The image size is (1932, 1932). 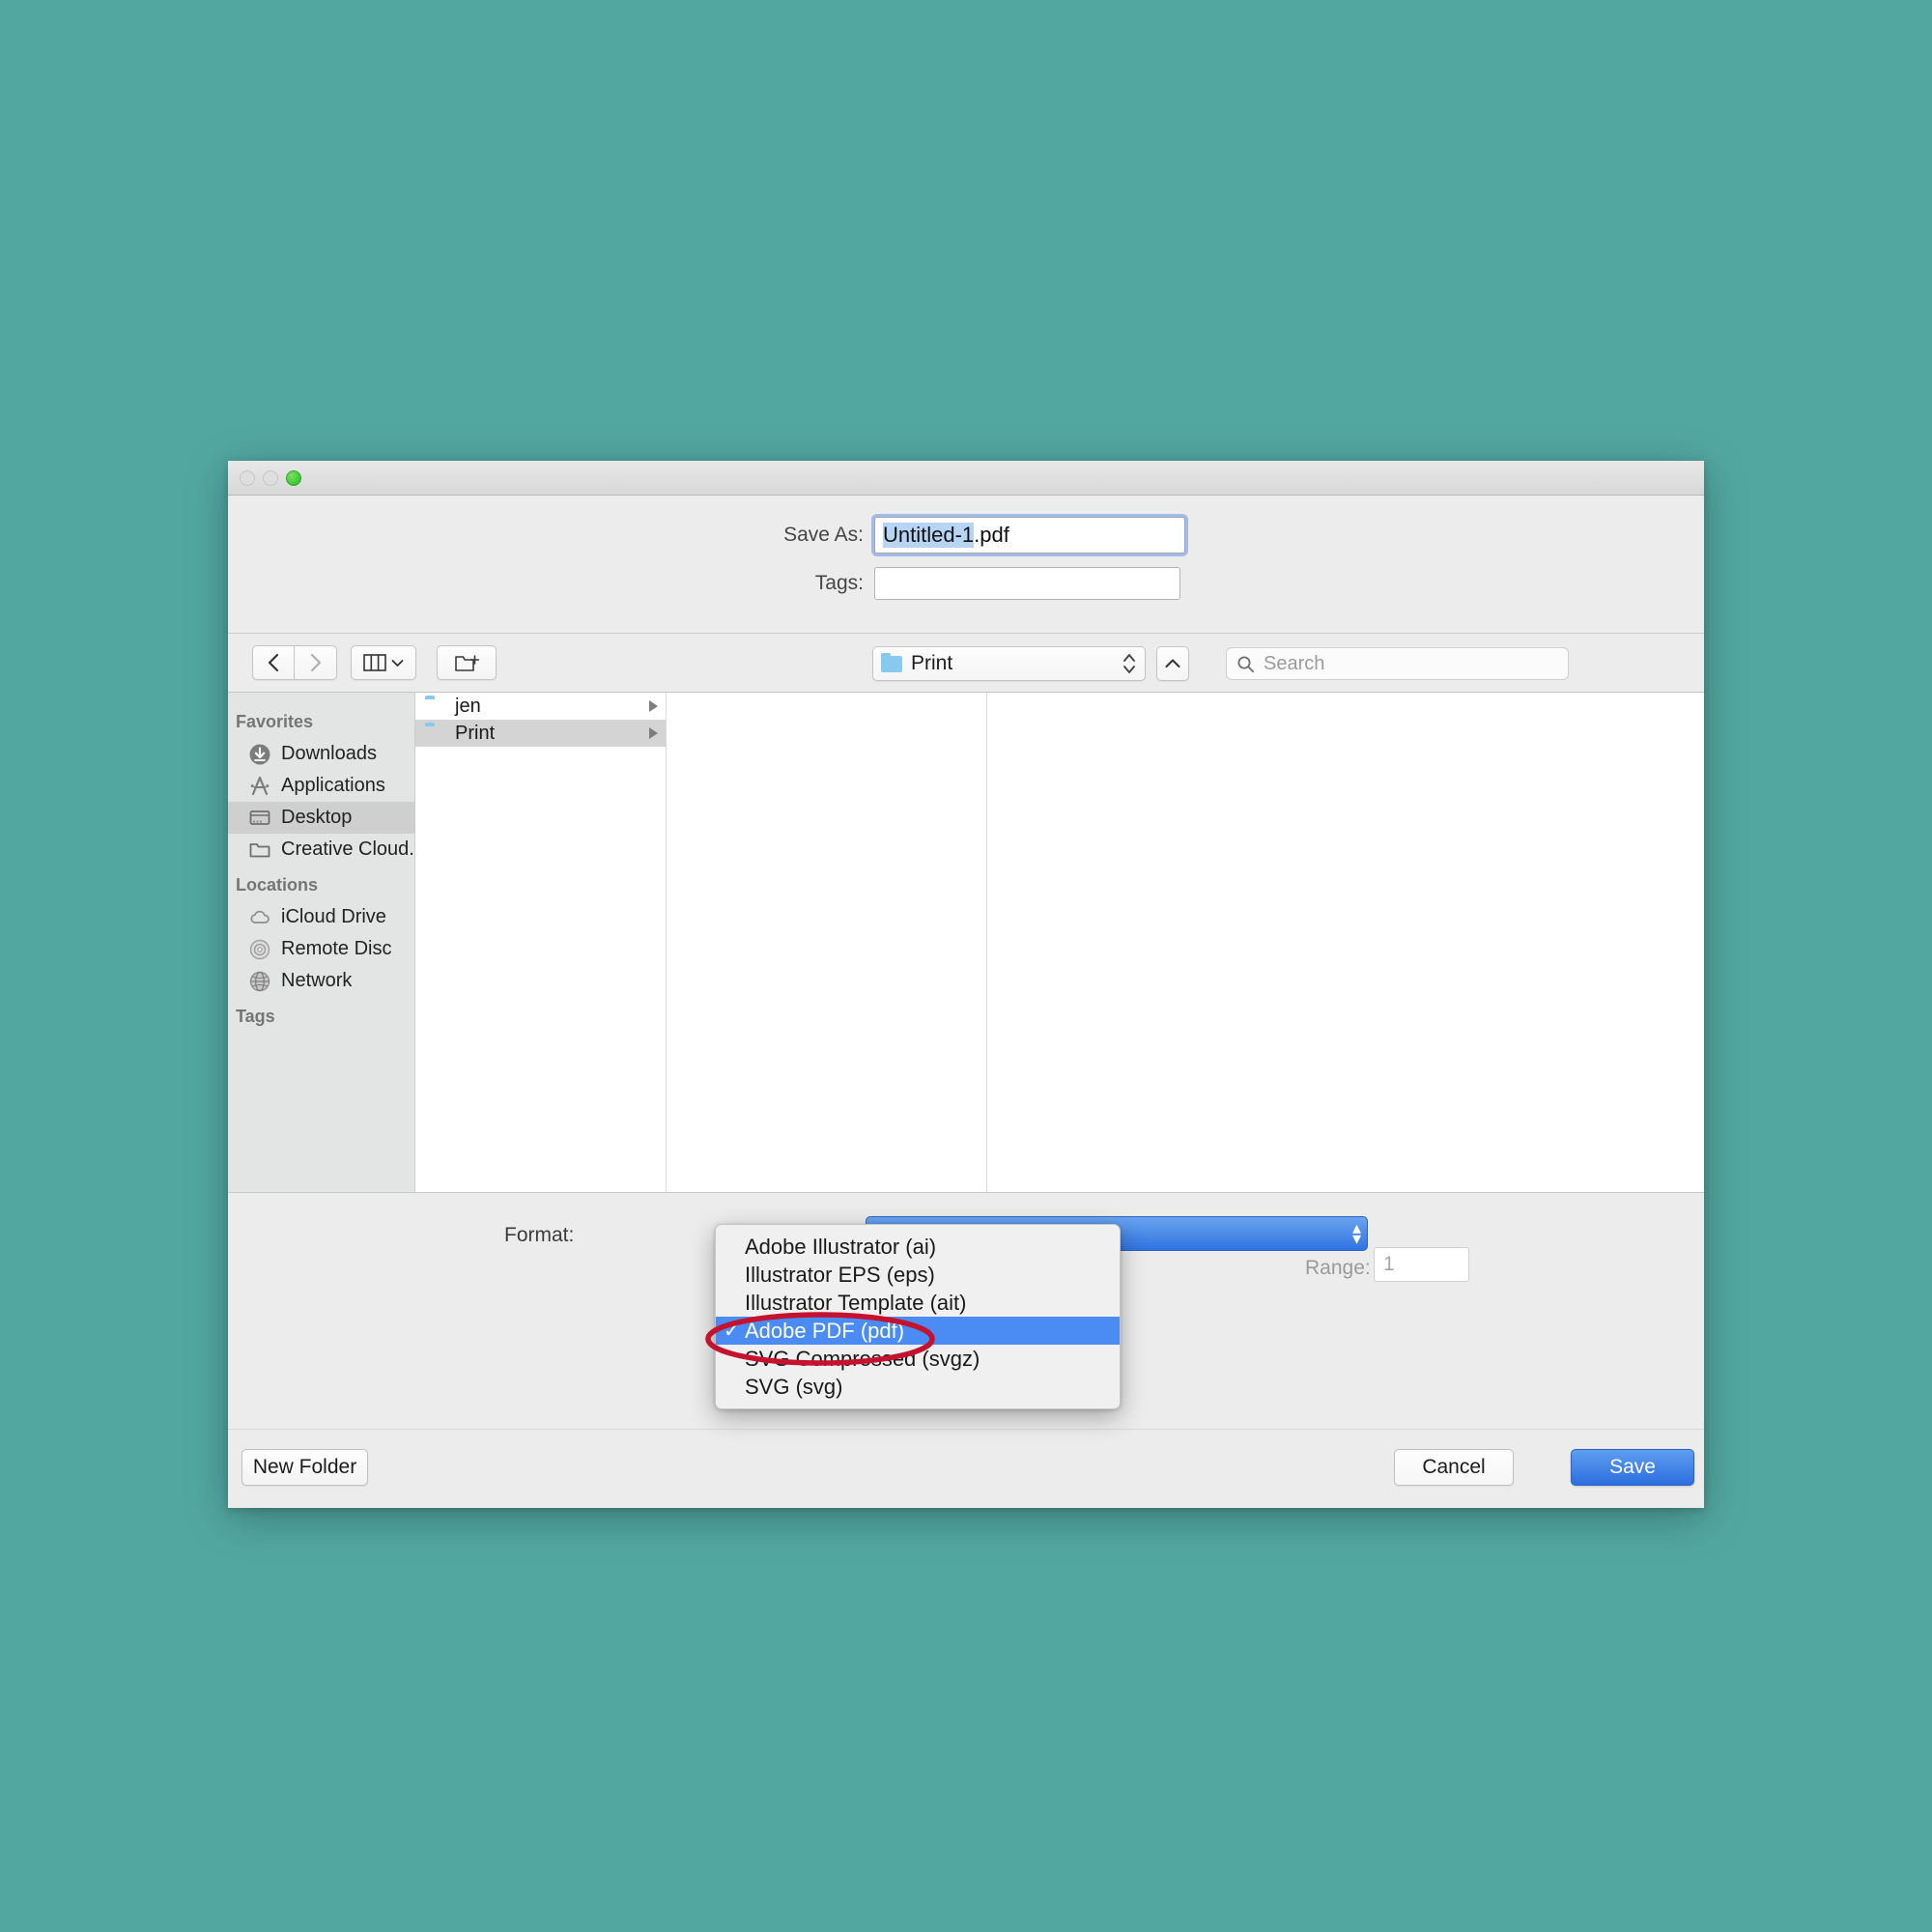 I want to click on disc-icon, so click(x=259, y=949).